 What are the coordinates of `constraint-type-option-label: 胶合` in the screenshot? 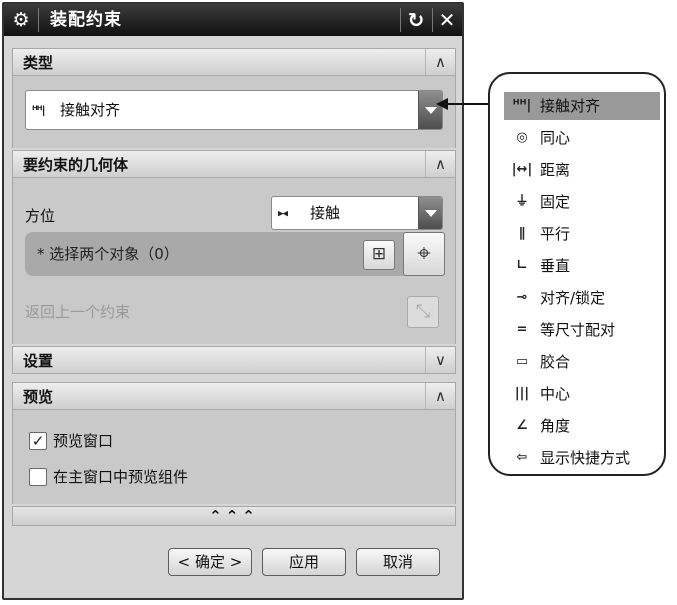 It's located at (555, 362).